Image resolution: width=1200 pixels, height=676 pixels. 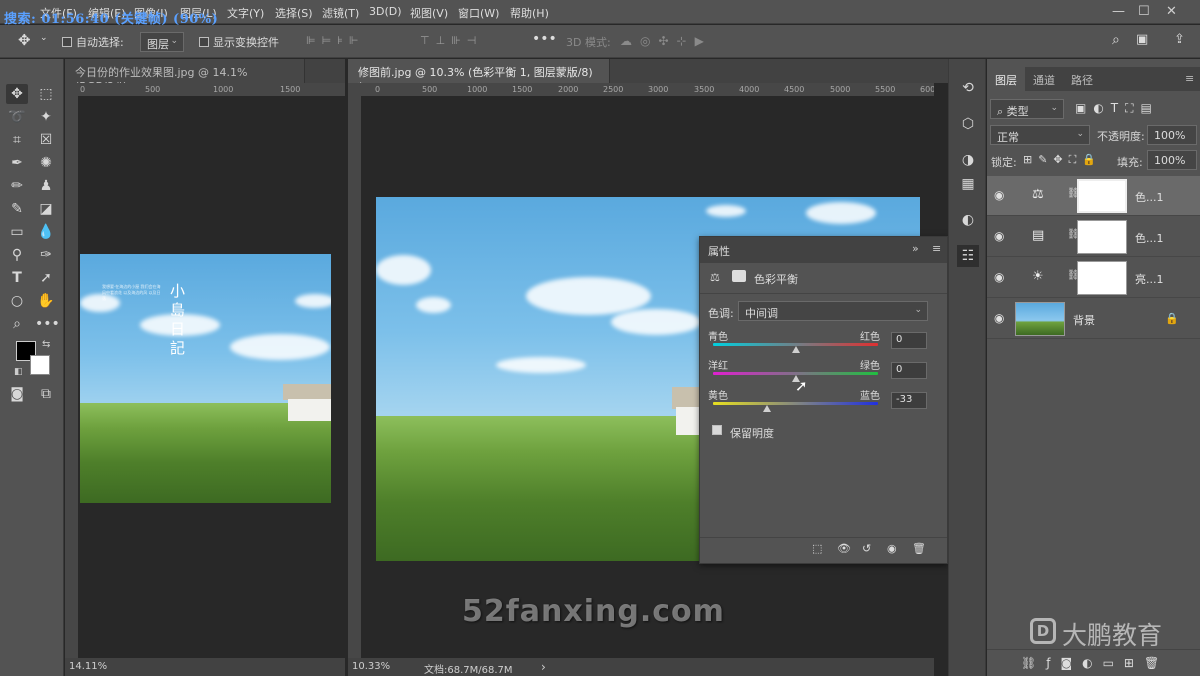 What do you see at coordinates (919, 548) in the screenshot?
I see `delete-icon: 🗑` at bounding box center [919, 548].